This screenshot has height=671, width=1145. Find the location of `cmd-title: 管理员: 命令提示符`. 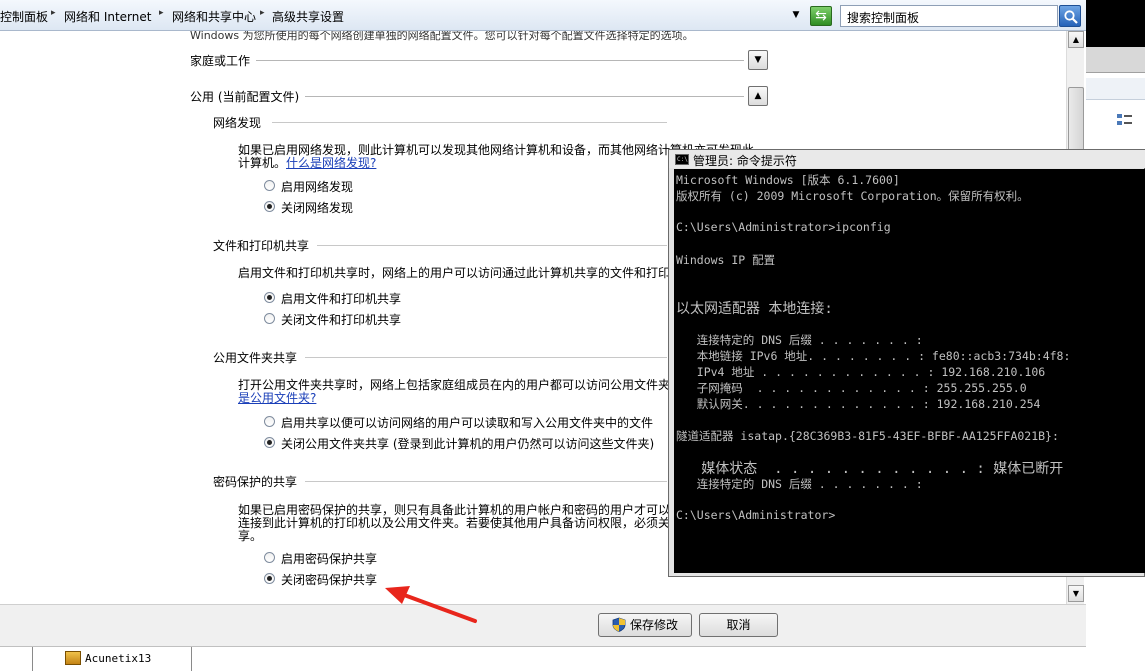

cmd-title: 管理员: 命令提示符 is located at coordinates (745, 161).